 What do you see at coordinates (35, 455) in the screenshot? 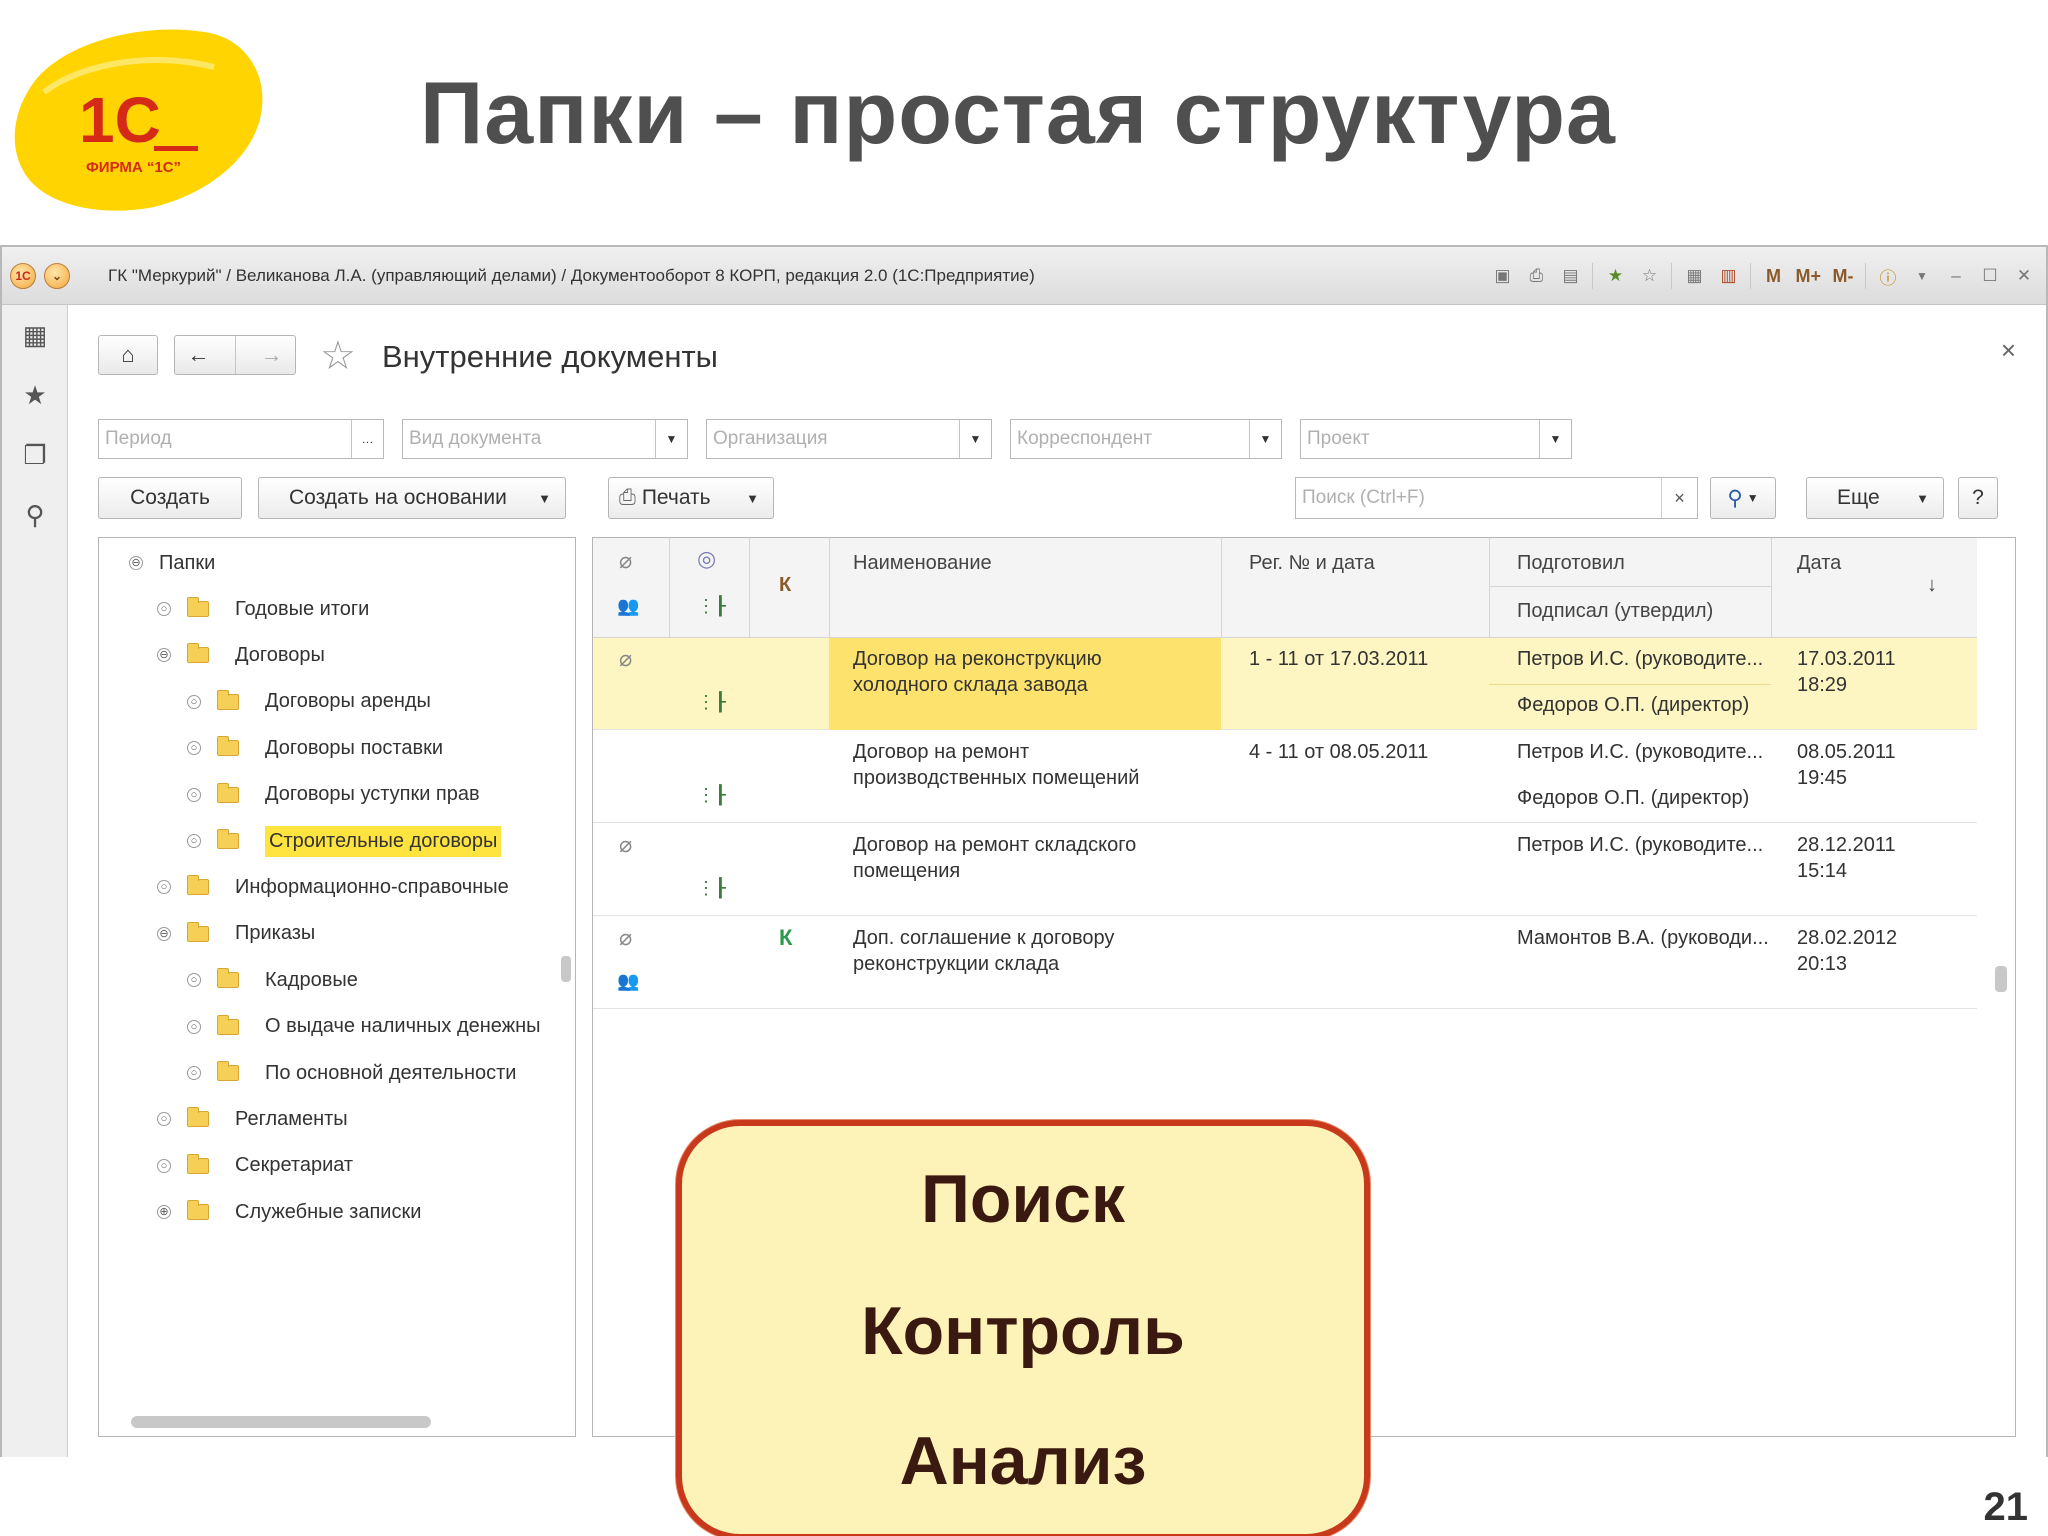
I see `history-icon: ❐` at bounding box center [35, 455].